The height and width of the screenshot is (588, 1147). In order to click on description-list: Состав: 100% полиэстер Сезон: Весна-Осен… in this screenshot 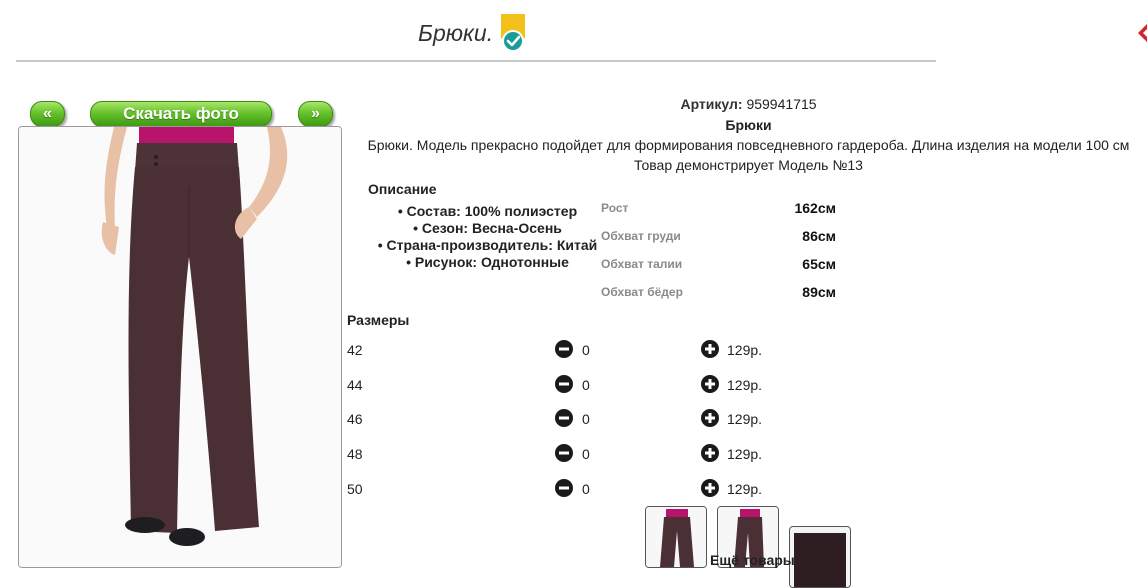, I will do `click(487, 237)`.